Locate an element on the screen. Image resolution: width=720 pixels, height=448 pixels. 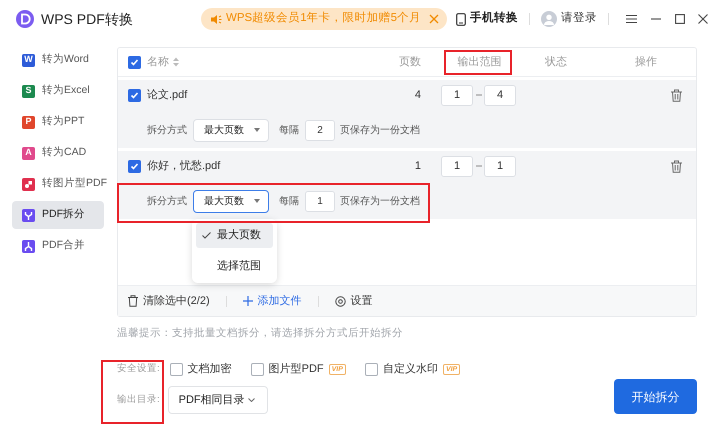
app-icon: S is located at coordinates (28, 91).